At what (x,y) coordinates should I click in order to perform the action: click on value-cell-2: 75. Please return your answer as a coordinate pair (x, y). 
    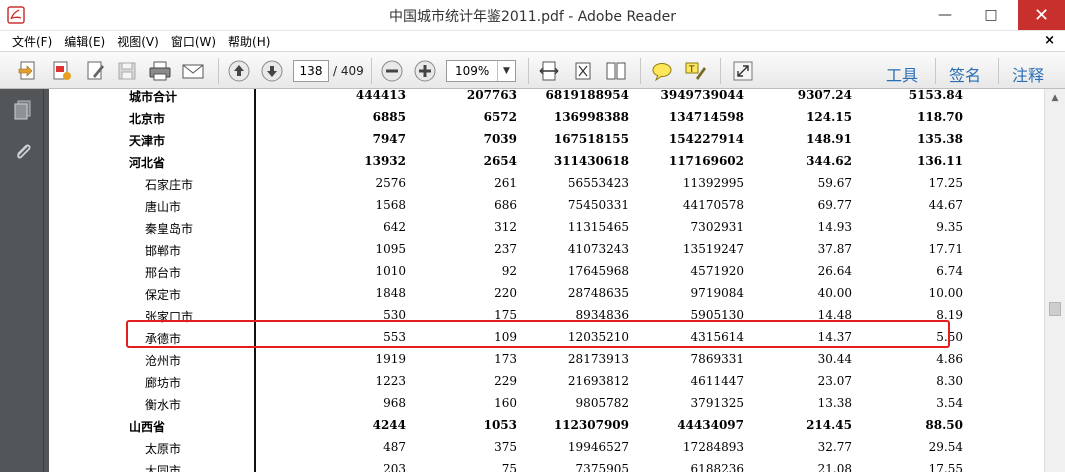
    Looking at the image, I should click on (509, 467).